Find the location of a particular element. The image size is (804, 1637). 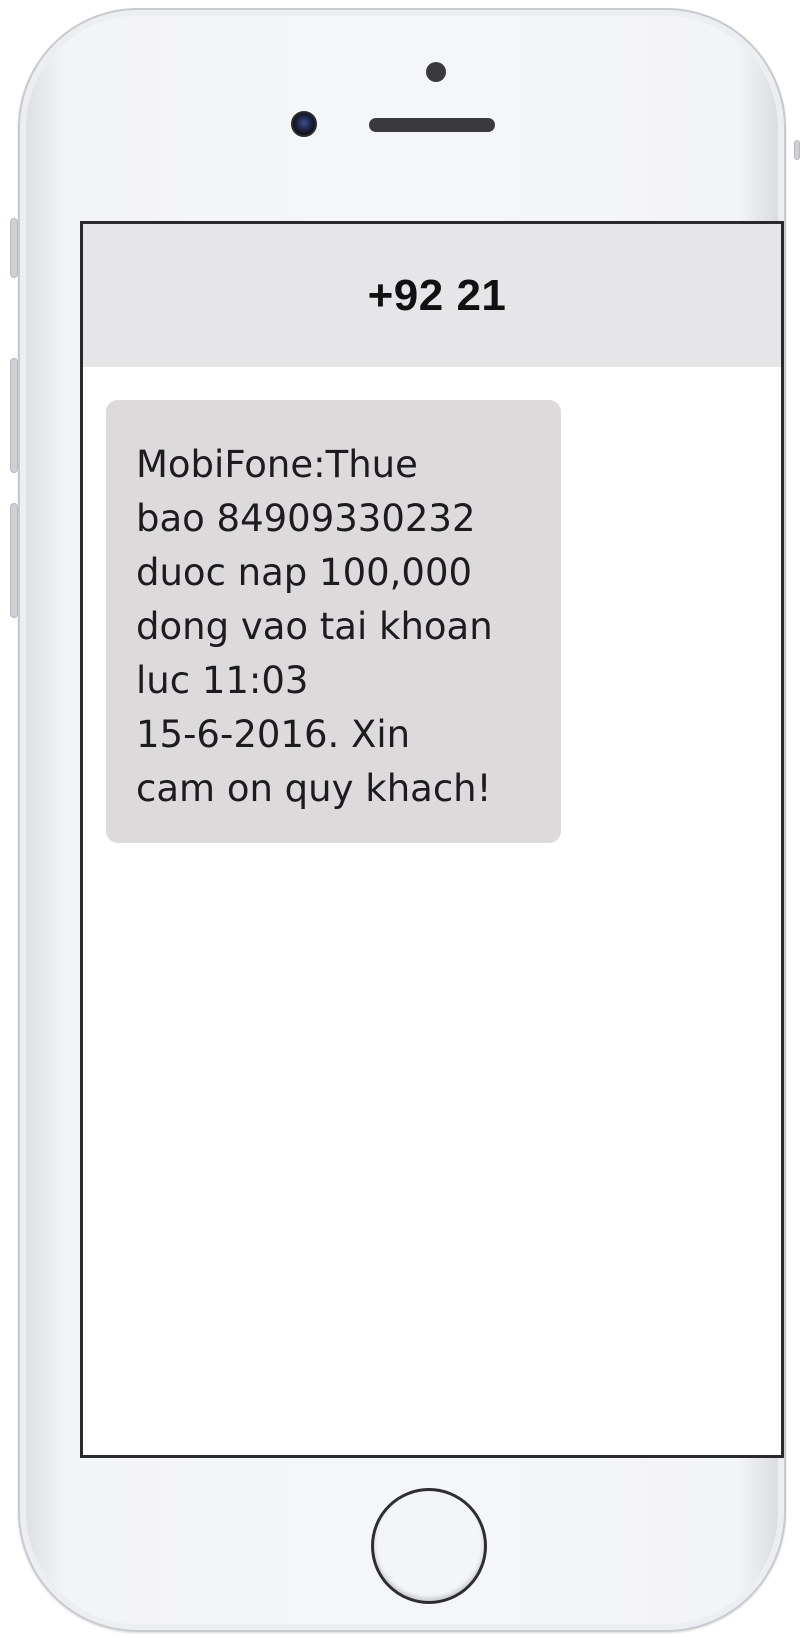

mute-switch is located at coordinates (14, 248).